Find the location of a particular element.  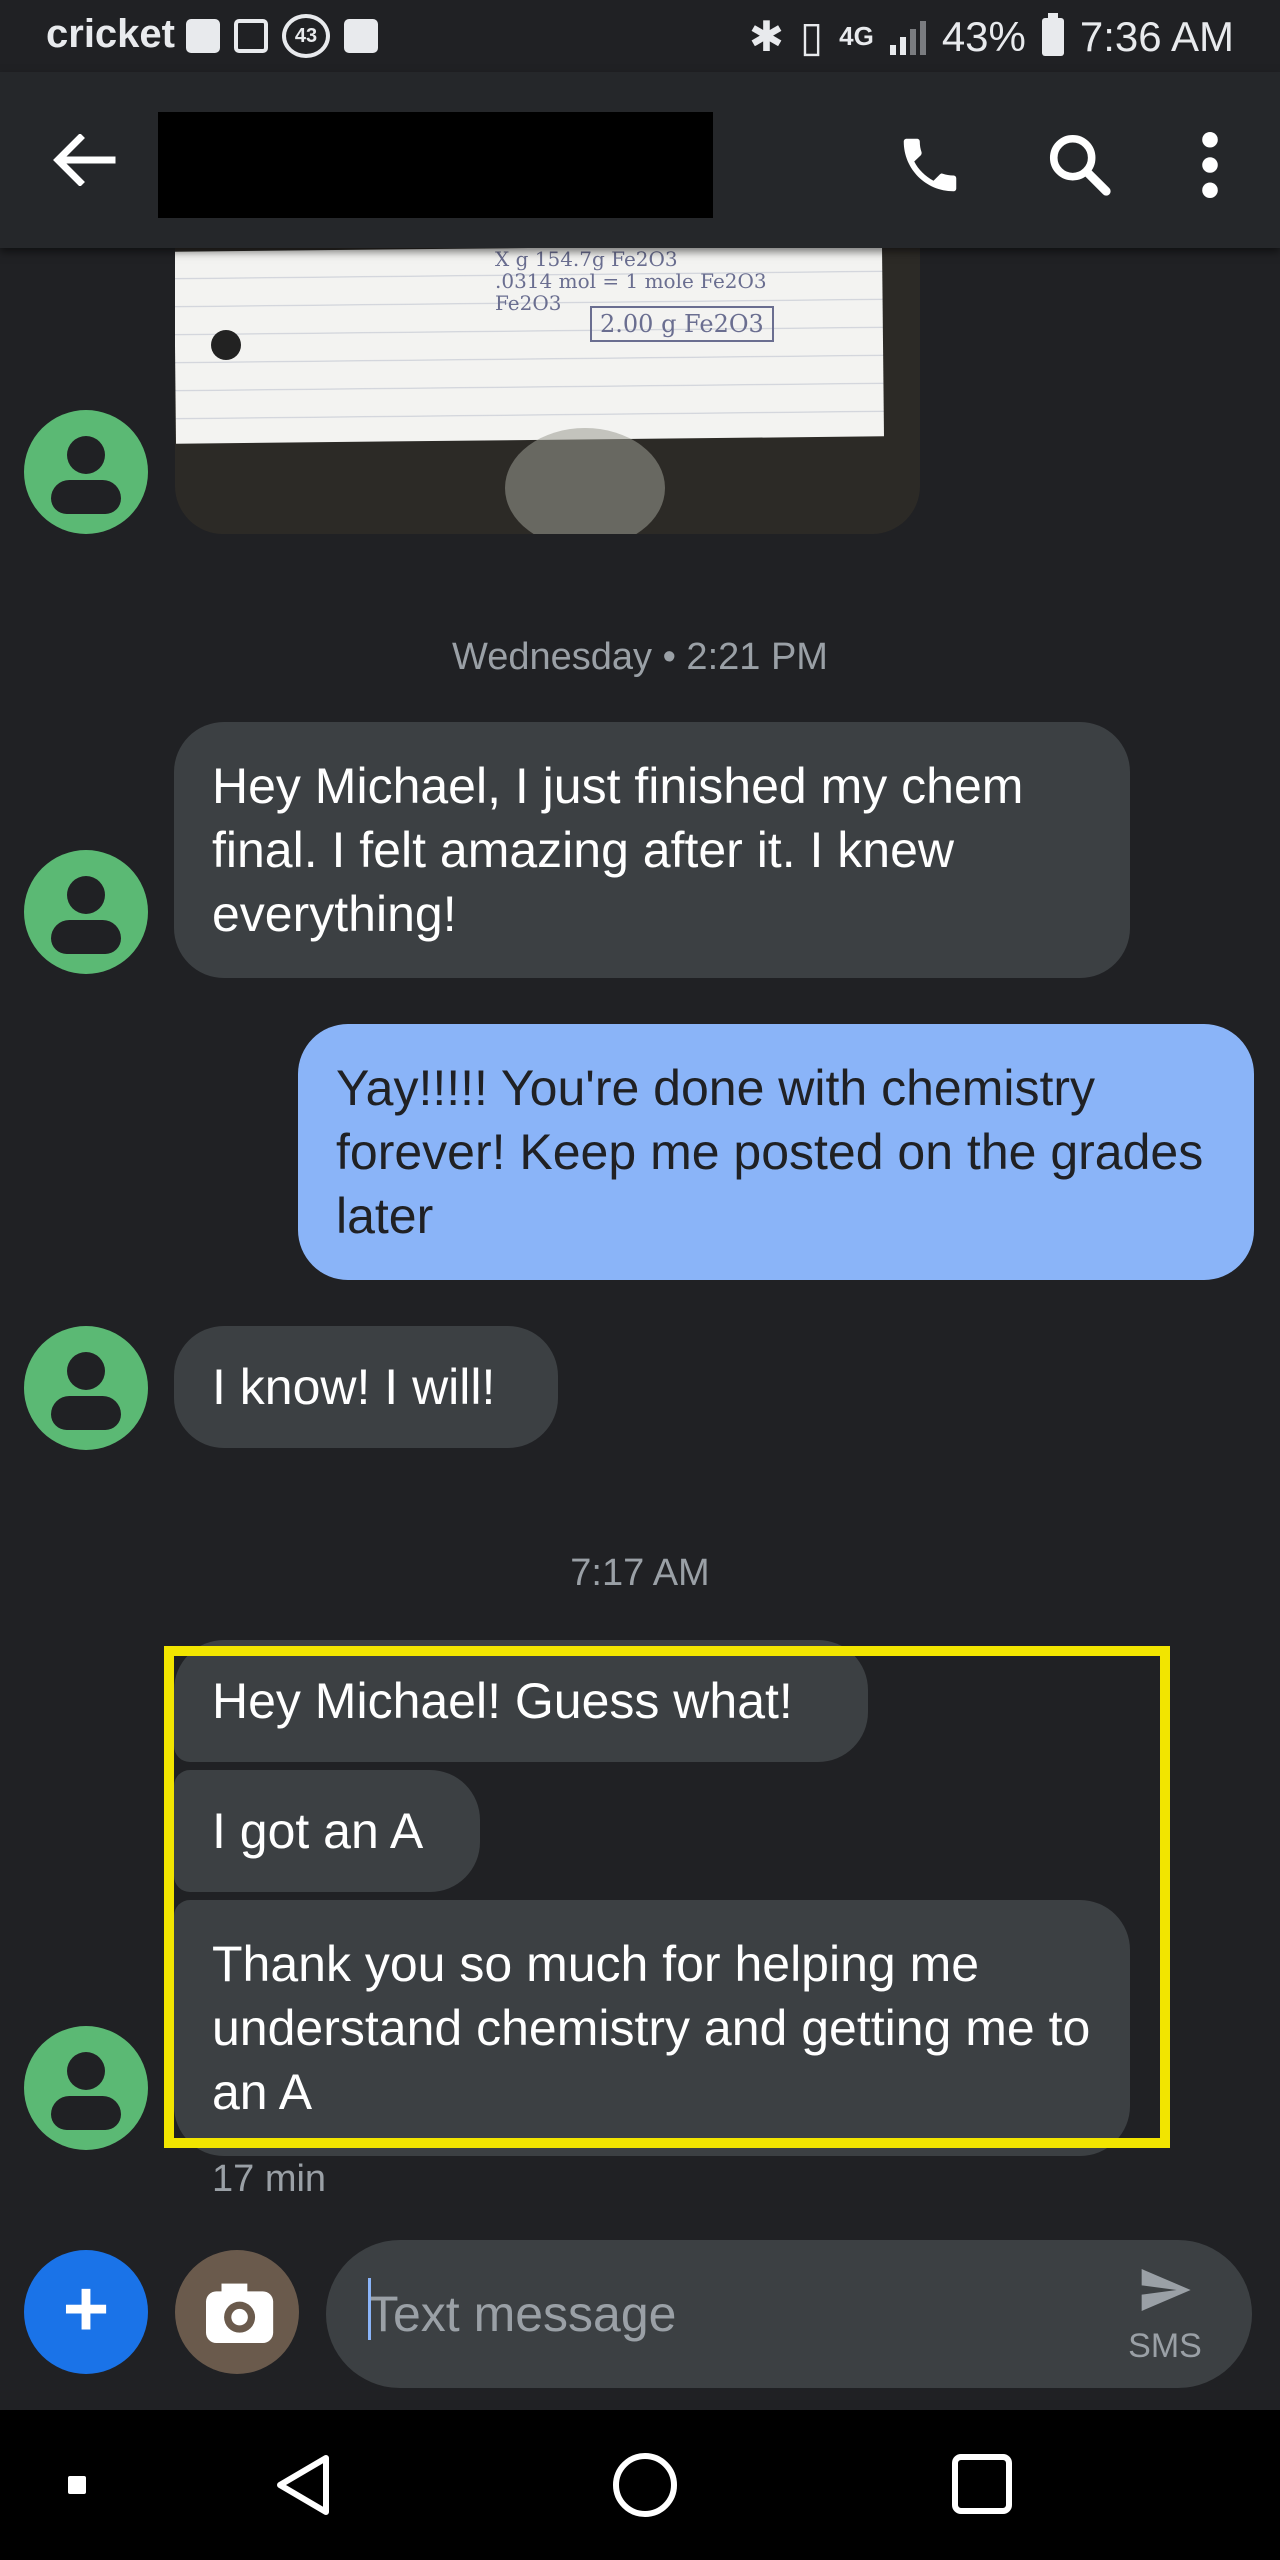

message-input is located at coordinates (789, 2314).